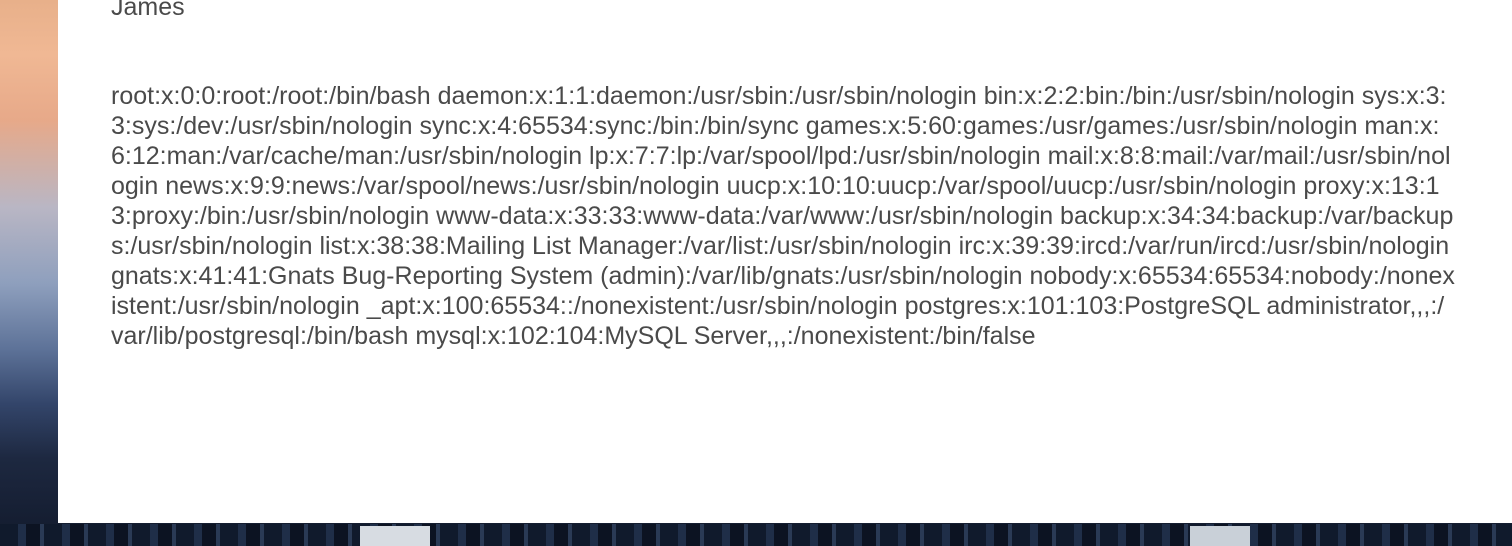  I want to click on comment-author-name: James, so click(148, 10).